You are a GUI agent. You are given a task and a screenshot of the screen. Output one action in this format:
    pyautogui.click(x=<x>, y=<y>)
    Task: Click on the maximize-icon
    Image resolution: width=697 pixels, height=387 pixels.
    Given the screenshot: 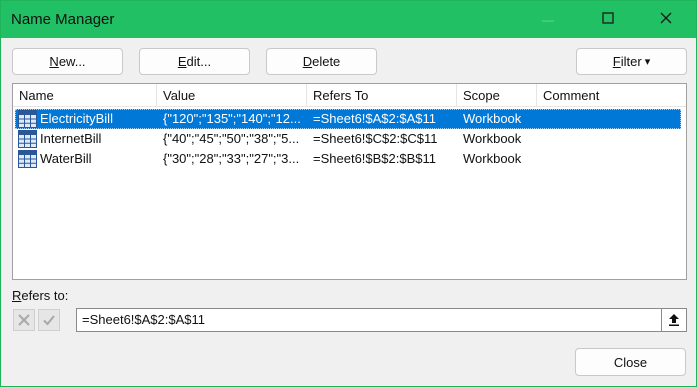 What is the action you would take?
    pyautogui.click(x=608, y=20)
    